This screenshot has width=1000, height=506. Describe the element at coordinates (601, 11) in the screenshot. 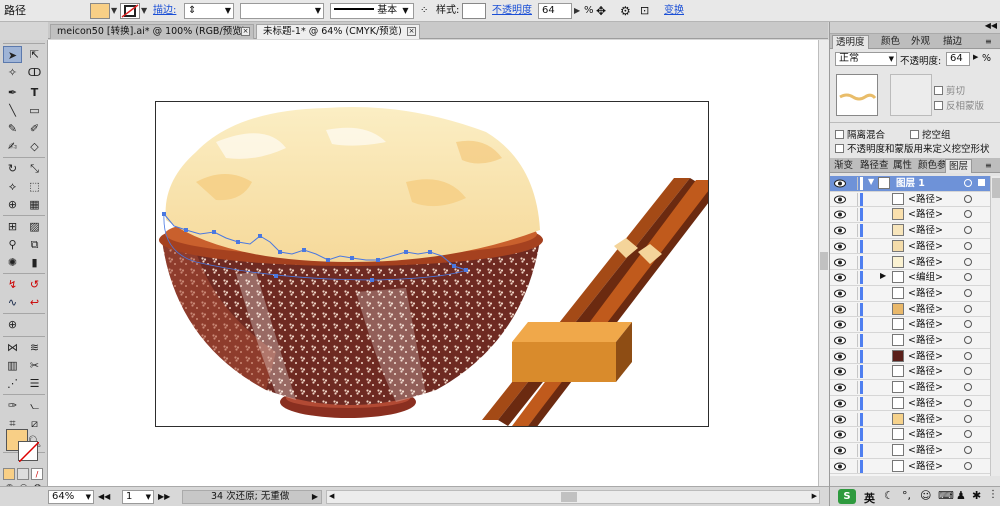

I see `recolor-artwork-icon: ✥` at that location.